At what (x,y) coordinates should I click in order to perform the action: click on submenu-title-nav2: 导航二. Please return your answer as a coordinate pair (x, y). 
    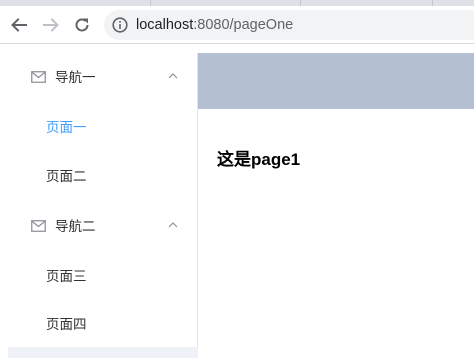
    Looking at the image, I should click on (102, 227).